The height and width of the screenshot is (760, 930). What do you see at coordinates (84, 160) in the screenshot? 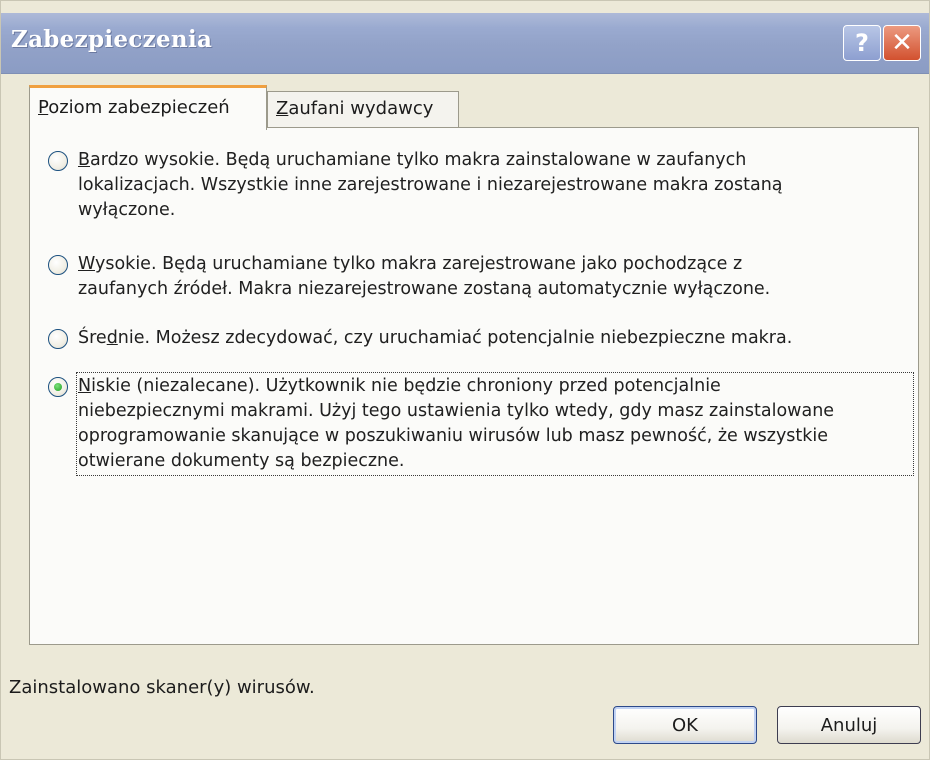
I see `option-very-high-mnemonic: B` at bounding box center [84, 160].